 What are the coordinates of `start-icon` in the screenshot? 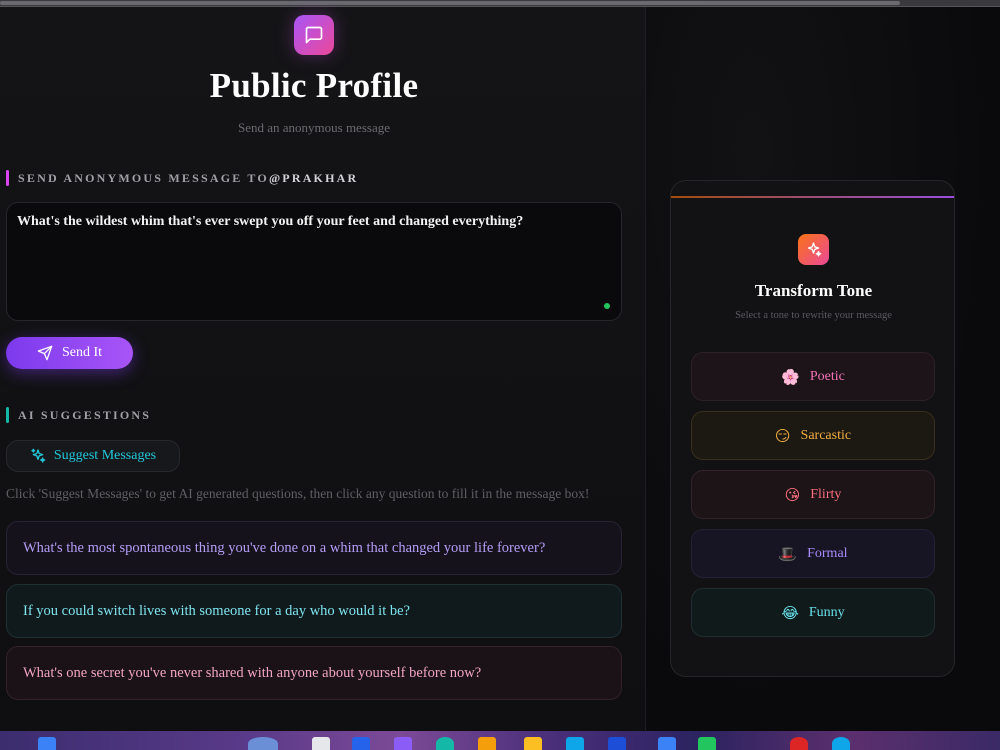 It's located at (47, 743).